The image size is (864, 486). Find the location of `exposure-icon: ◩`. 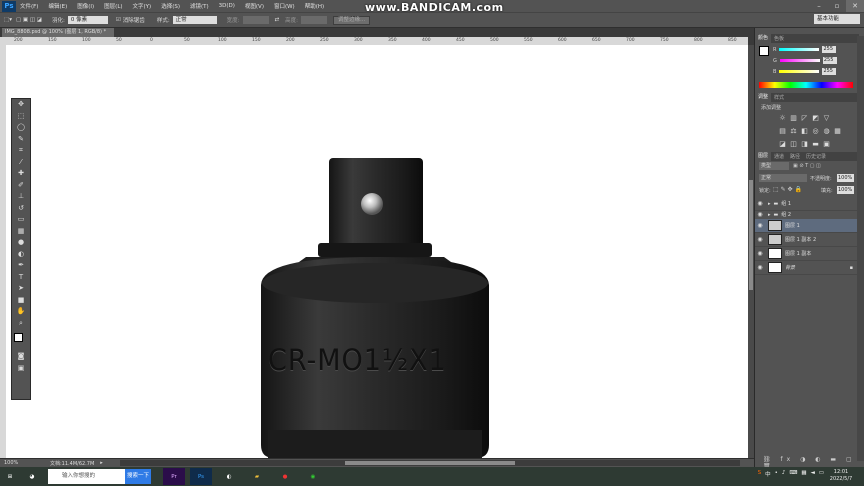

exposure-icon: ◩ is located at coordinates (815, 120).